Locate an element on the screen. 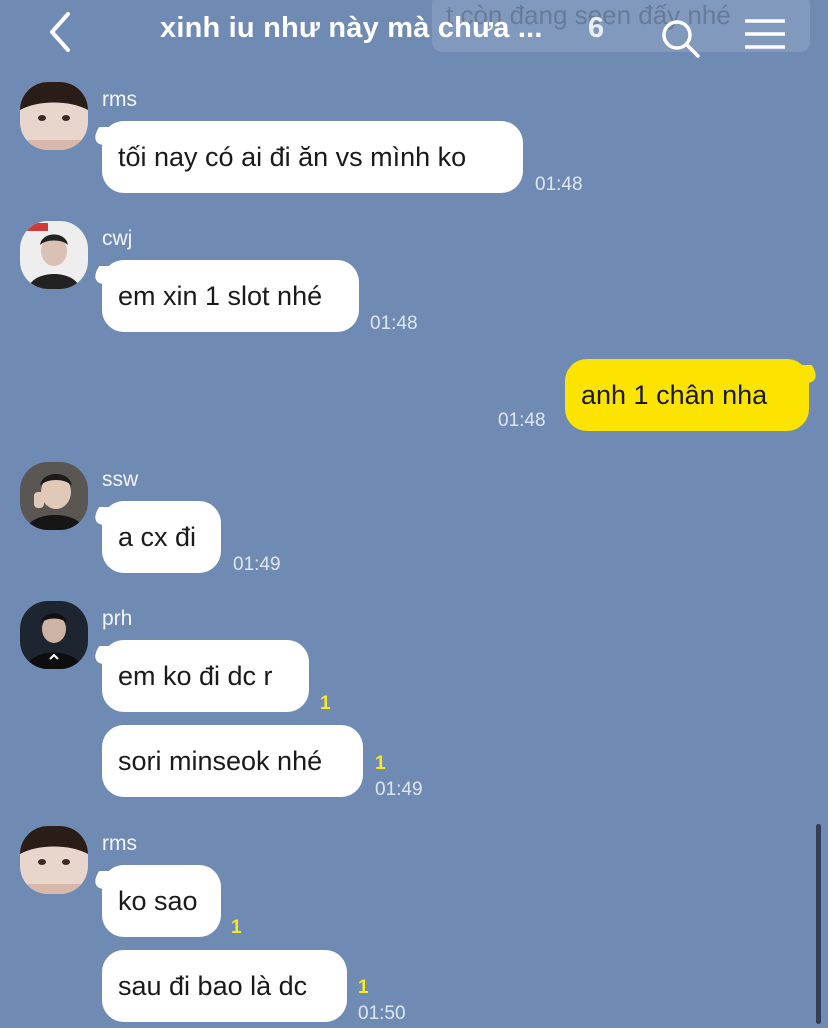  search-icon is located at coordinates (681, 39).